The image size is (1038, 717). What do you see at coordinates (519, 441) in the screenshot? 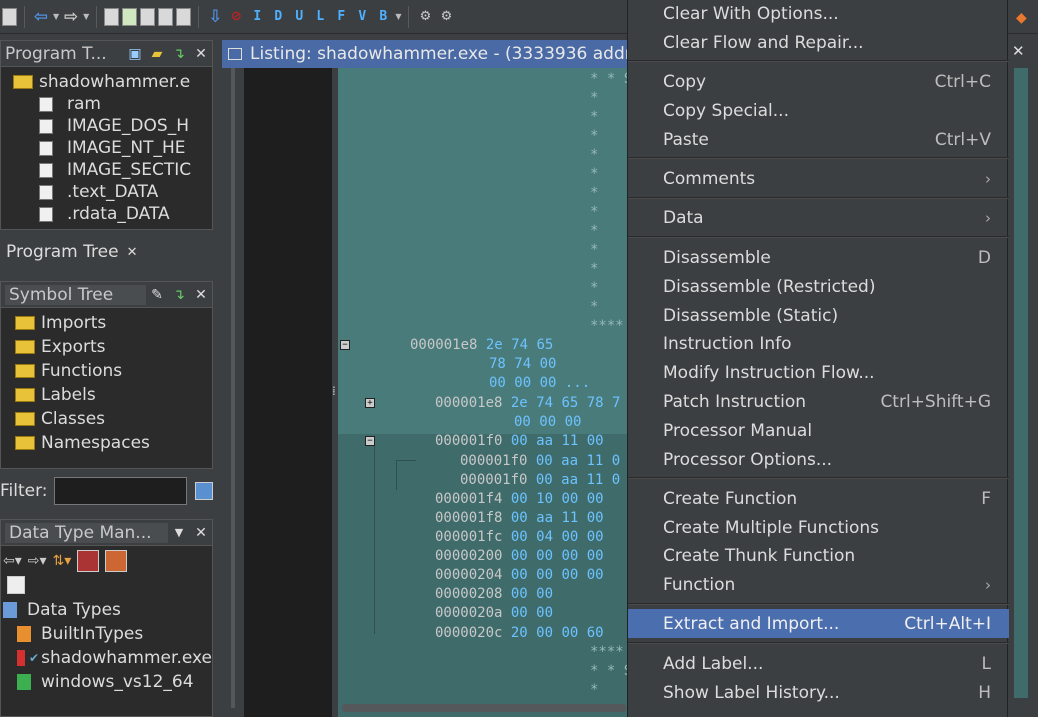
I see `code-line: 000001f0 00 aa 11 00` at bounding box center [519, 441].